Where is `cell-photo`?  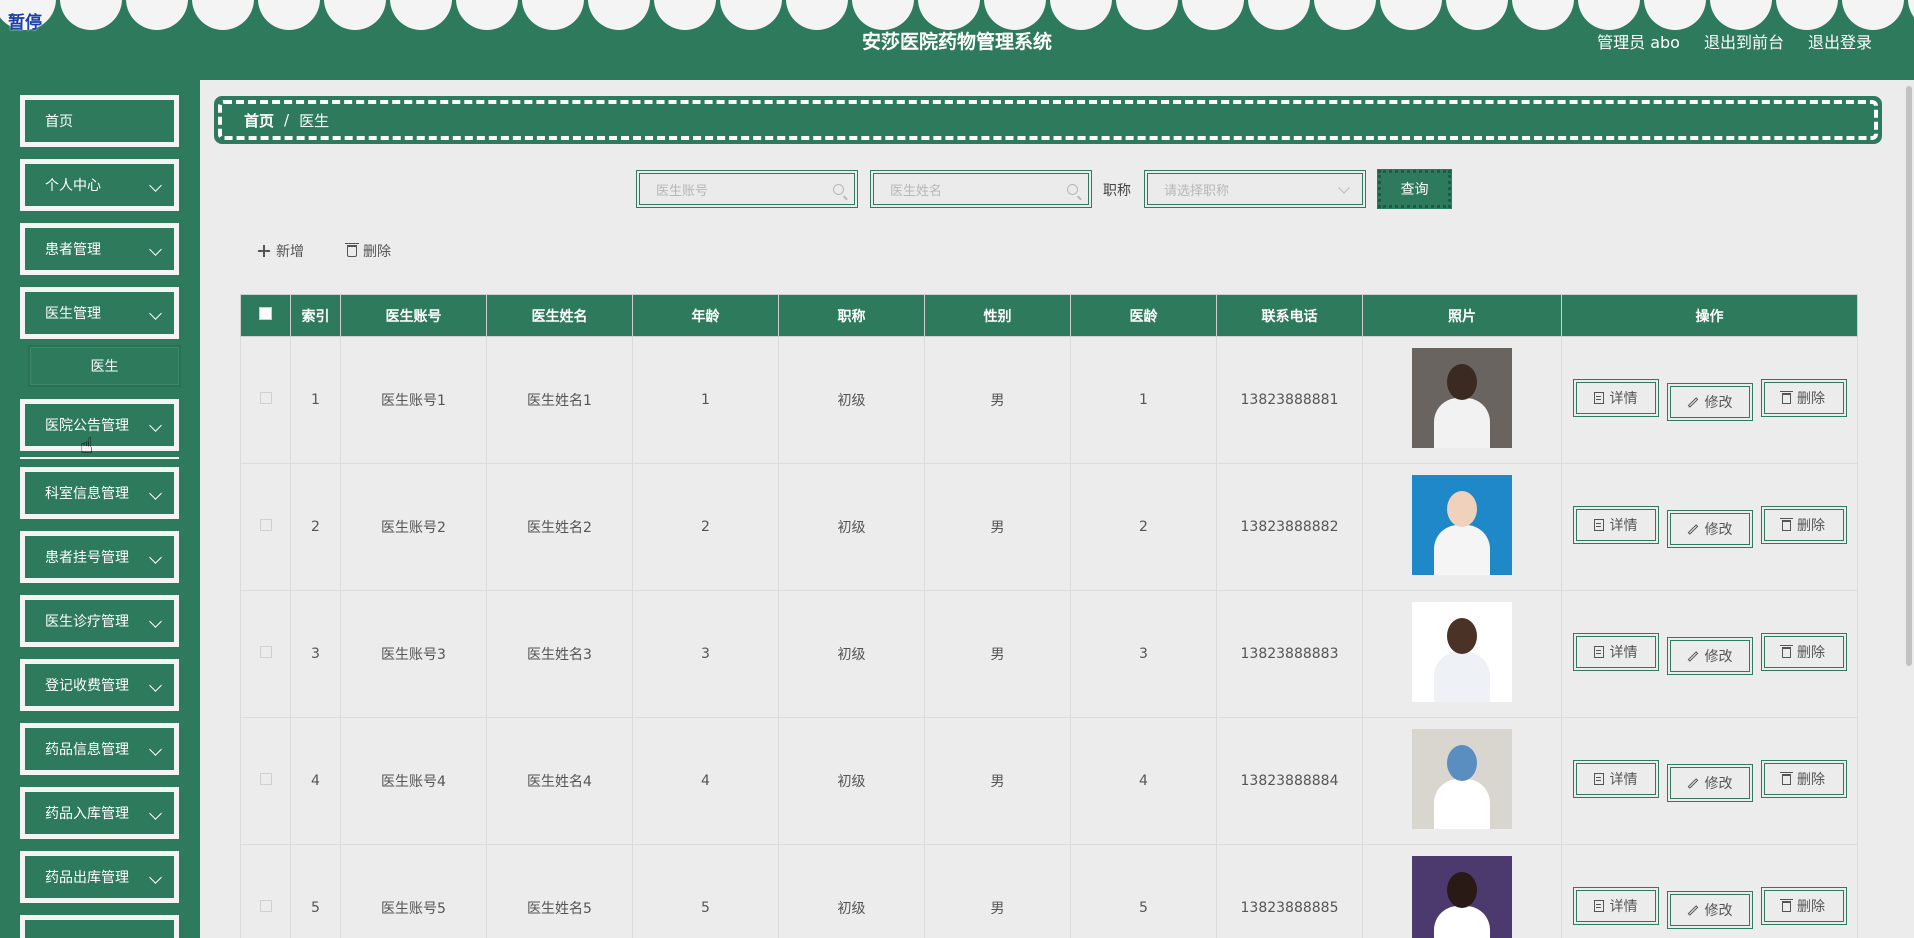 cell-photo is located at coordinates (1462, 781).